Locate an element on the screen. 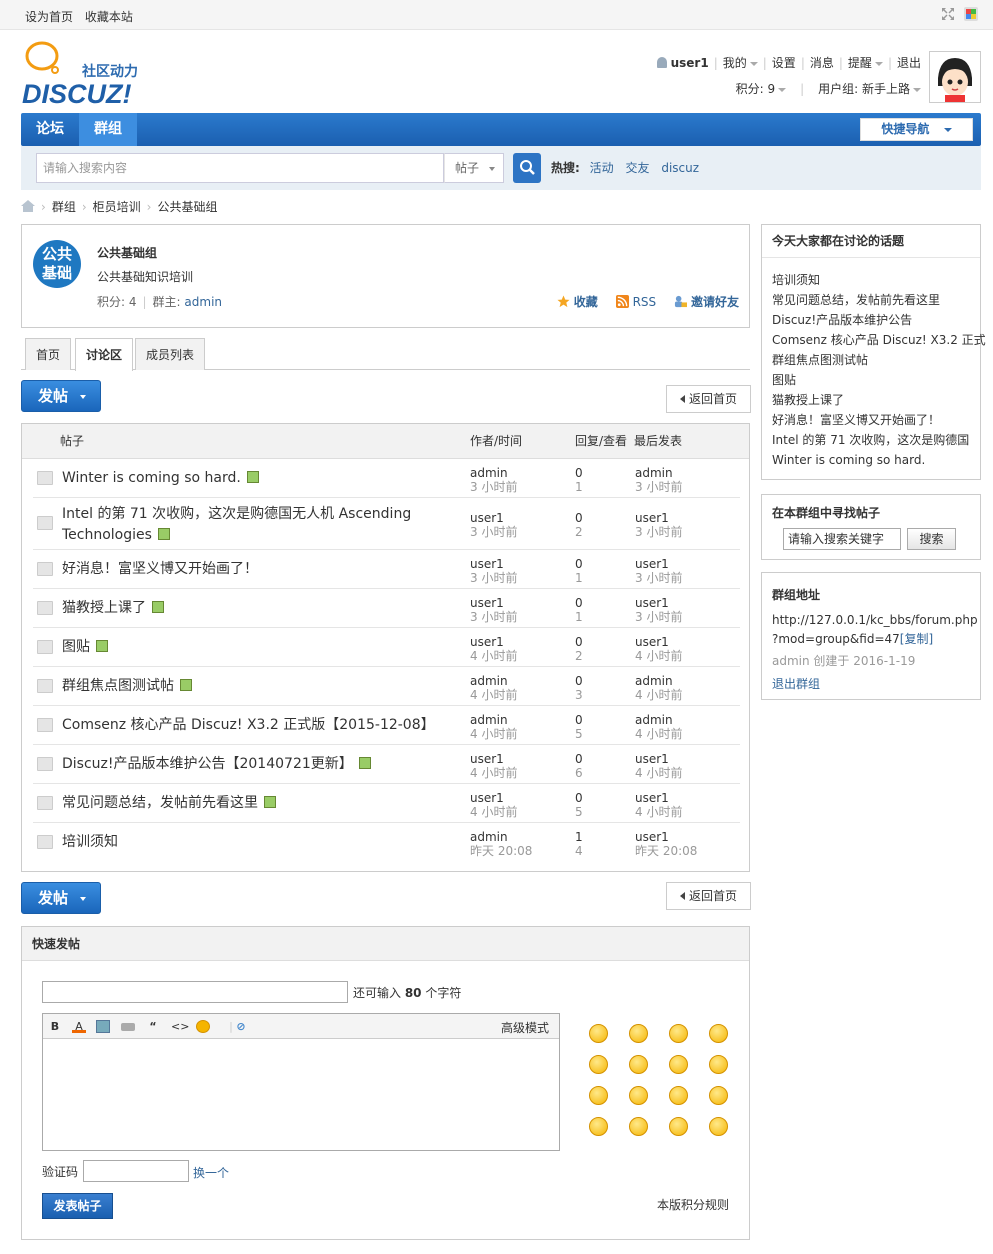 Image resolution: width=993 pixels, height=1254 pixels. thread-title: 常见问题总结，发帖前先看这里 is located at coordinates (169, 803).